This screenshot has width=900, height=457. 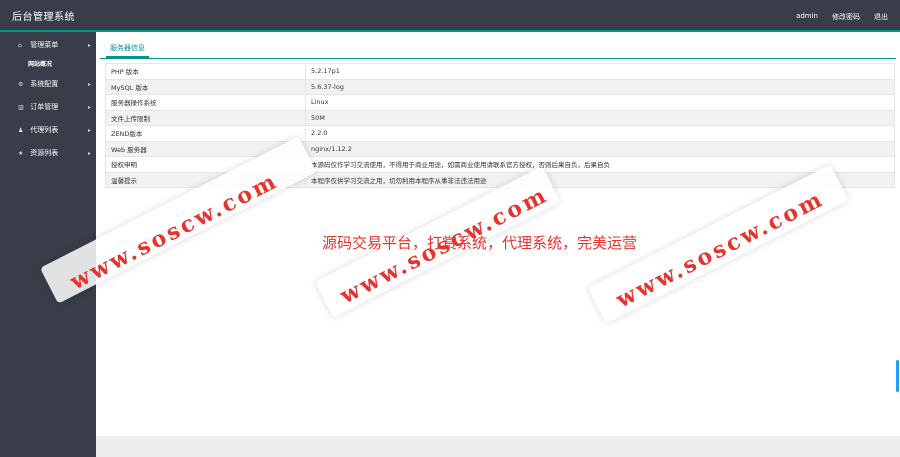 I want to click on table-row: 文件上传限制 50M, so click(x=500, y=117).